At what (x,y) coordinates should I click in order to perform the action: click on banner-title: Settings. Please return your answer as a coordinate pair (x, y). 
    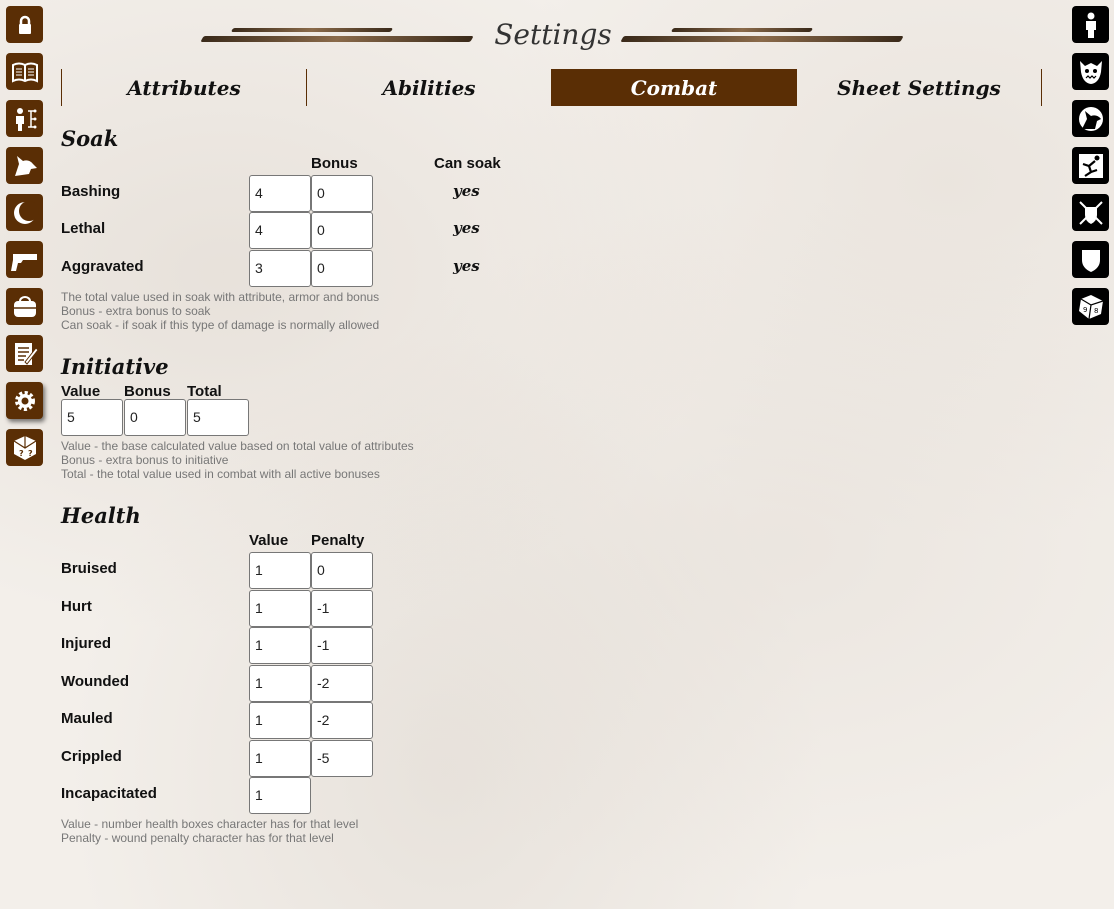
    Looking at the image, I should click on (553, 34).